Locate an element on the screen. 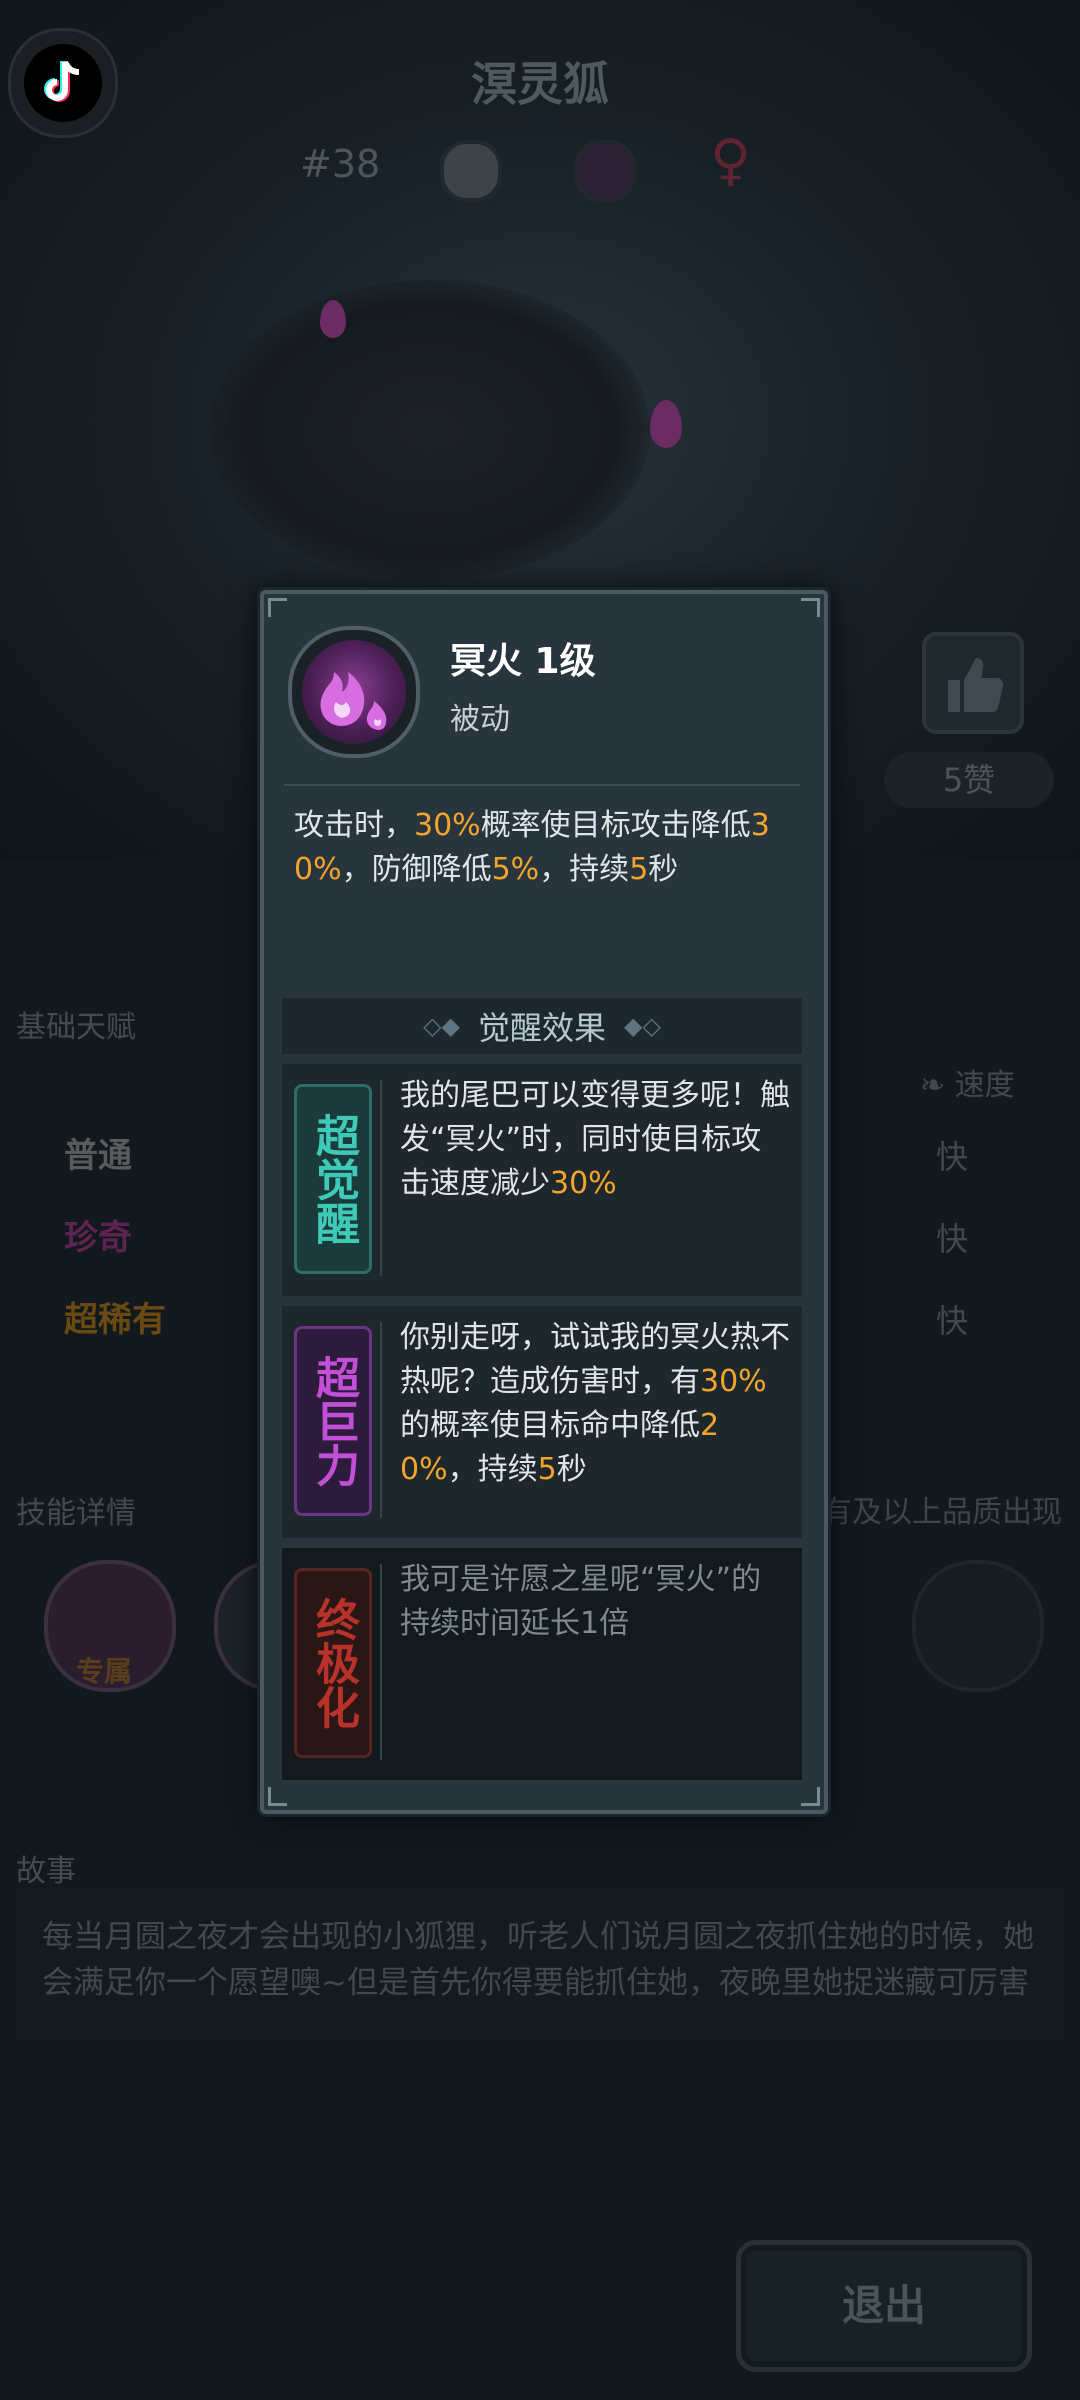 Image resolution: width=1080 pixels, height=2400 pixels. like-count: 5赞 is located at coordinates (969, 780).